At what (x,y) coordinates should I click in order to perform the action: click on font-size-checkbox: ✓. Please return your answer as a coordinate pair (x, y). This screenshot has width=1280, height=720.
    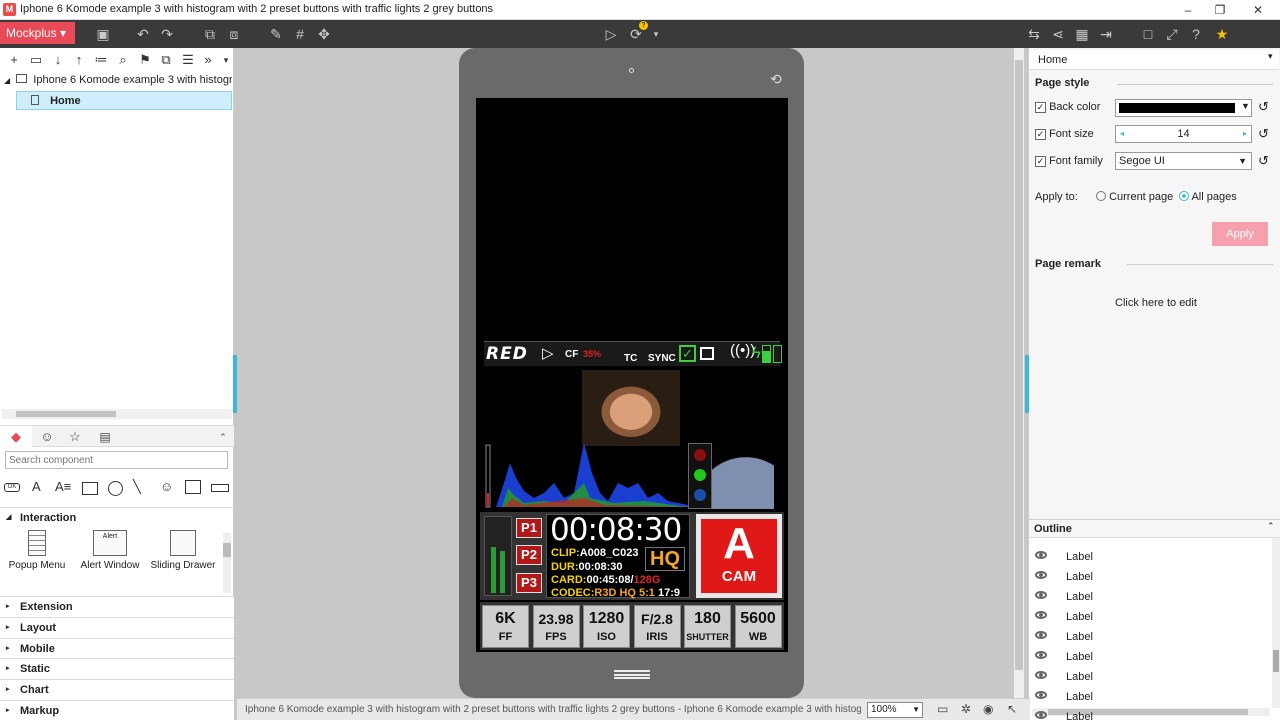
    Looking at the image, I should click on (1040, 134).